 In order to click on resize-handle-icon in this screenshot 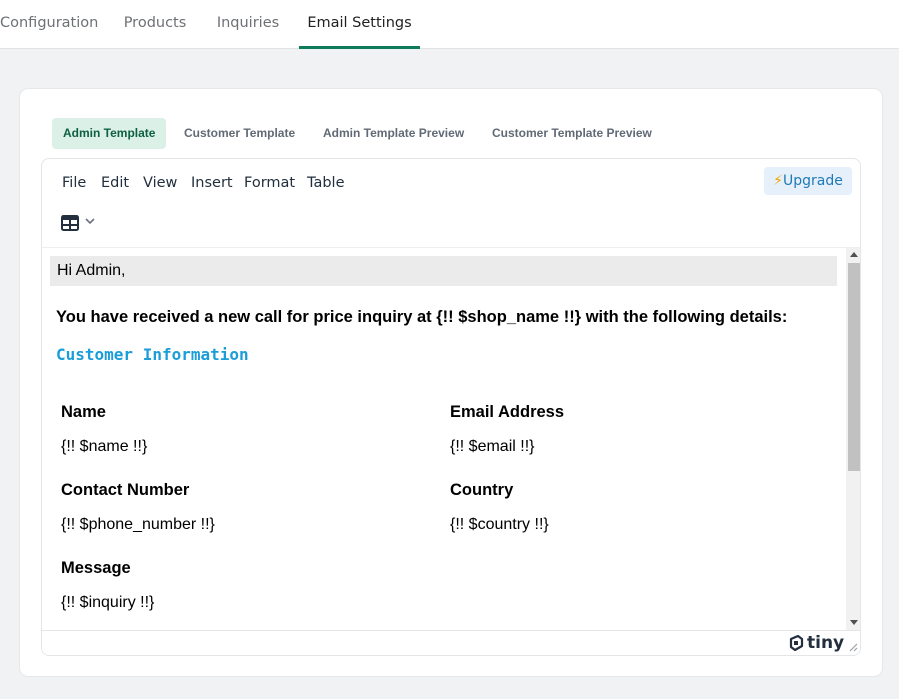, I will do `click(853, 647)`.